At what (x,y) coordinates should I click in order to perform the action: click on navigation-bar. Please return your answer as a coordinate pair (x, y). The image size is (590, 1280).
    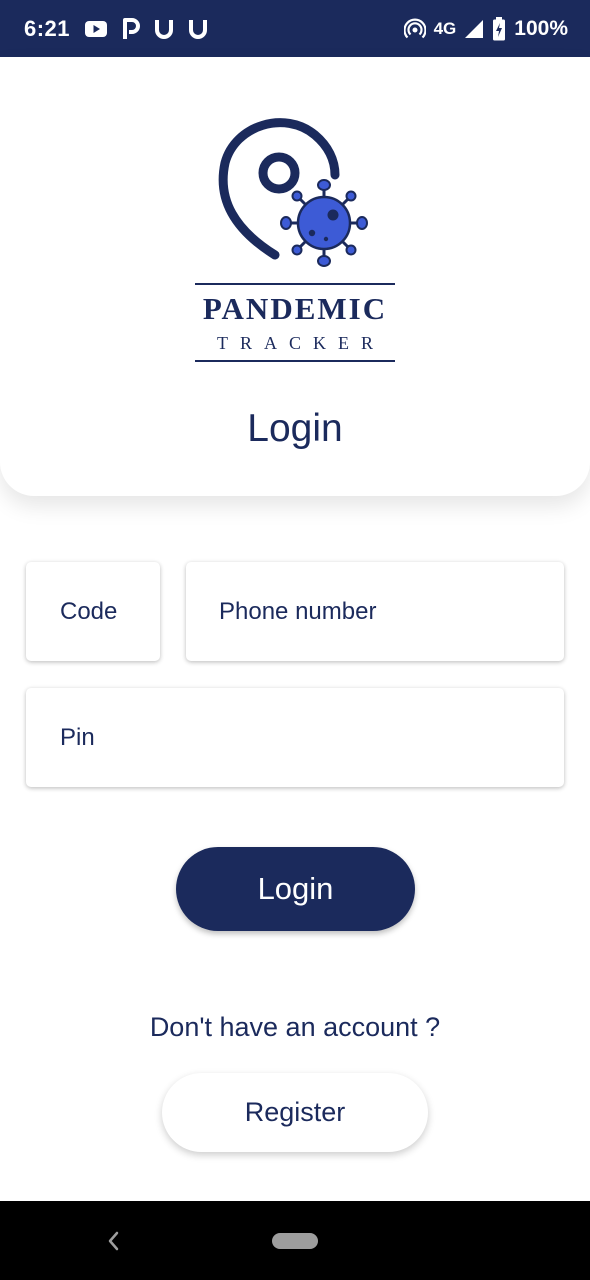
    Looking at the image, I should click on (295, 1240).